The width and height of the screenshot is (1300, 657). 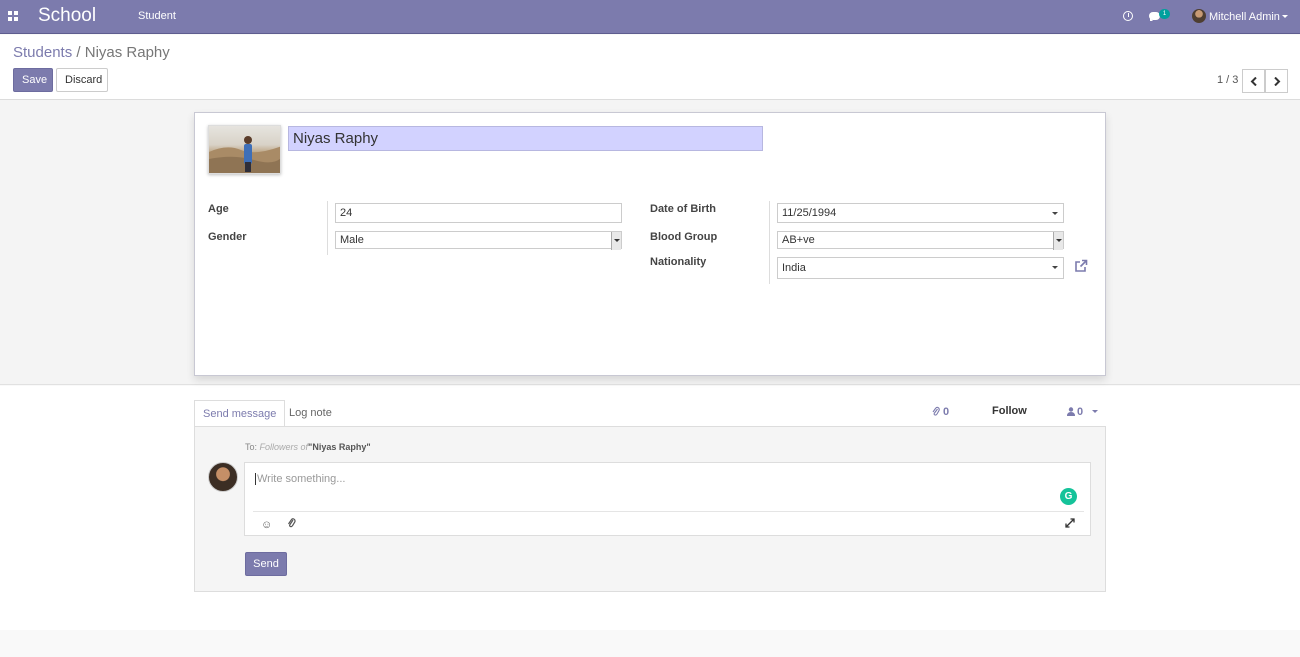 I want to click on to-prefix: To:, so click(x=251, y=447).